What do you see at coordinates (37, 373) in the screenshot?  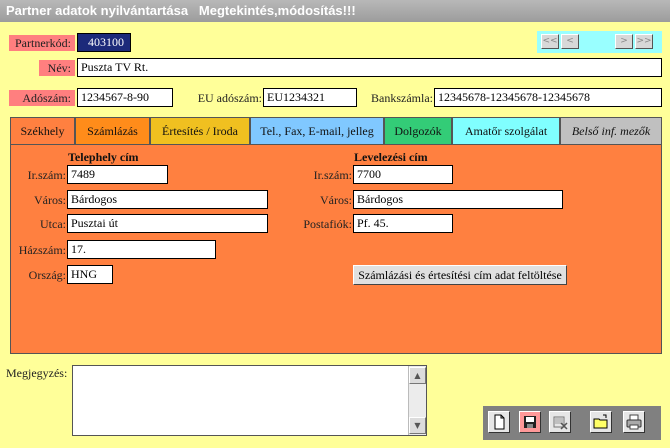 I see `megjegyzes-label: Megjegyzés:` at bounding box center [37, 373].